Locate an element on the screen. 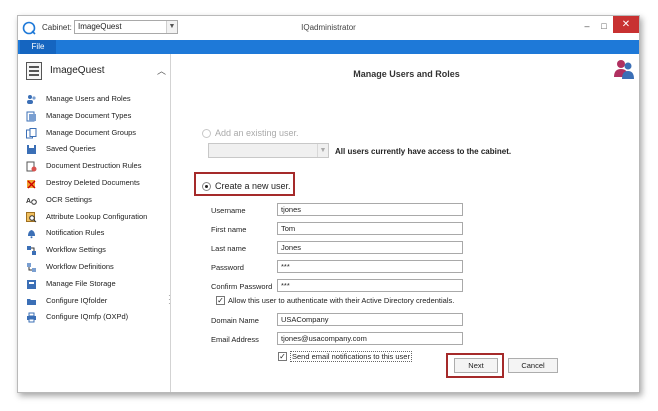 Image resolution: width=658 pixels, height=411 pixels. notify-checkbox-row: ✓ Send email notifications to this user is located at coordinates (345, 356).